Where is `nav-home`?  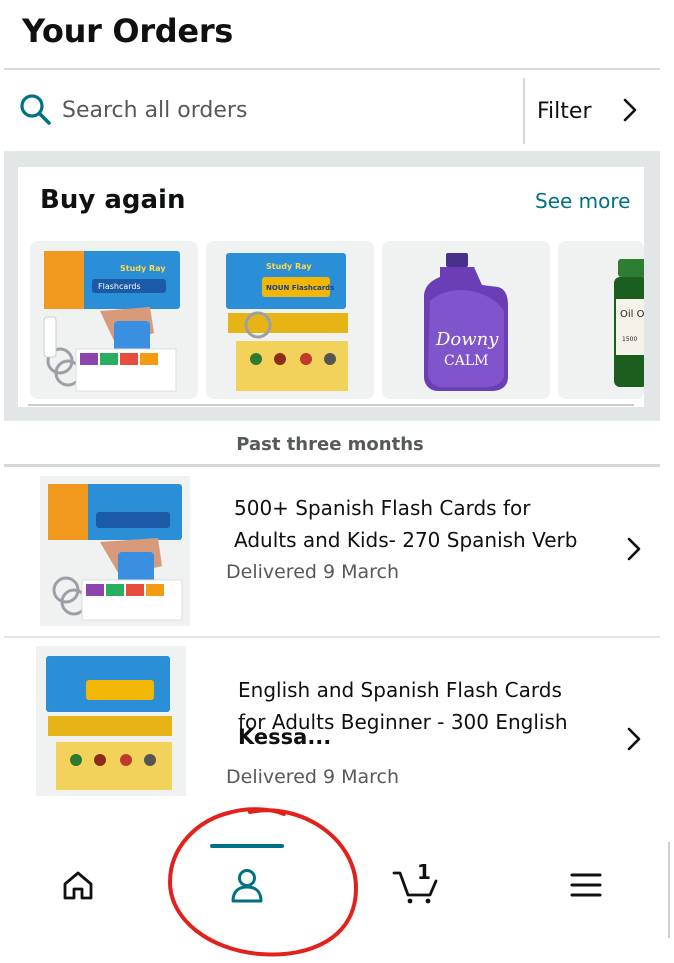
nav-home is located at coordinates (78, 885).